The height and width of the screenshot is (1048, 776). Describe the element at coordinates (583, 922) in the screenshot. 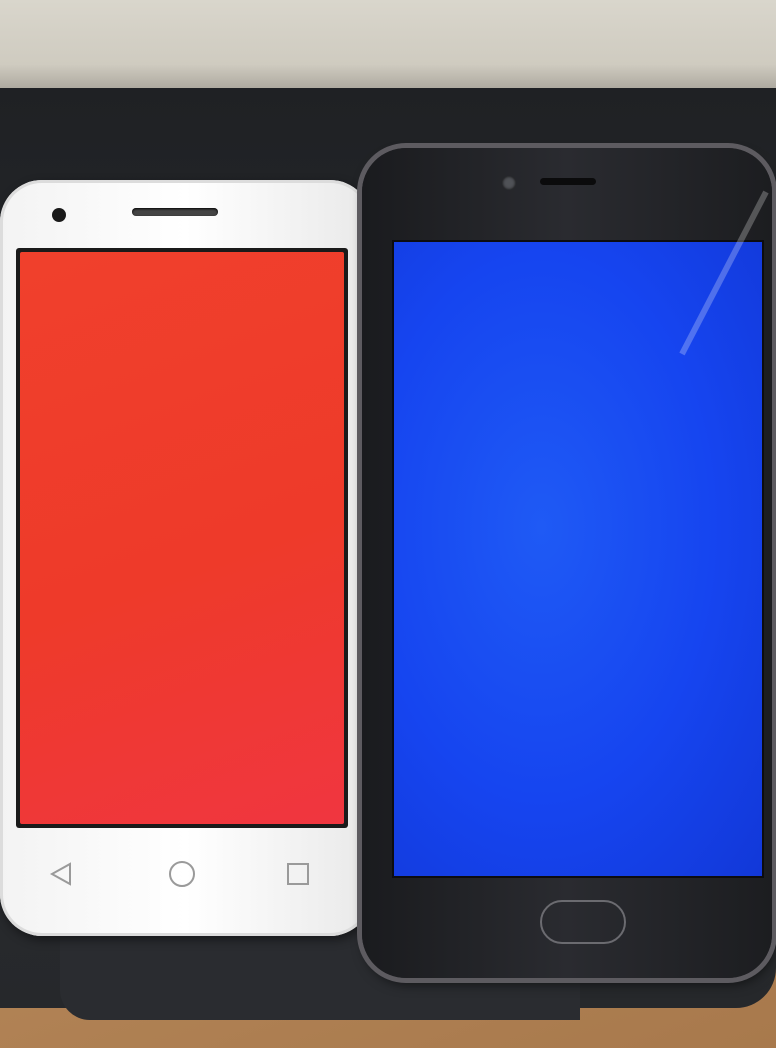

I see `fingerprint-home-button` at that location.